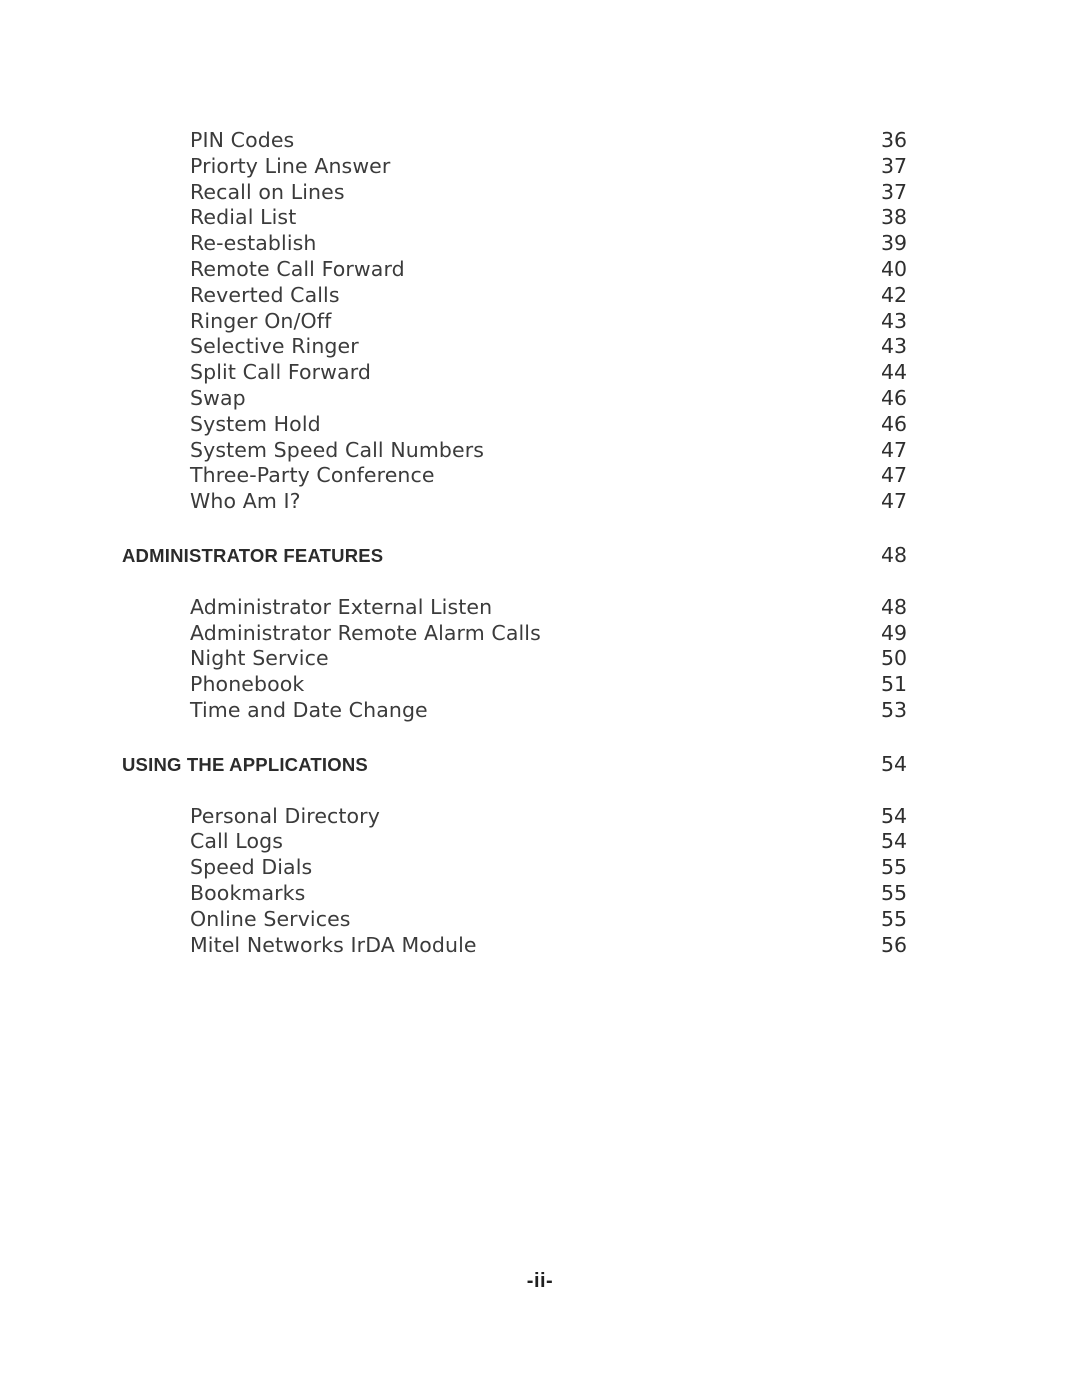  I want to click on toc-entry: Re-establish 39, so click(540, 244).